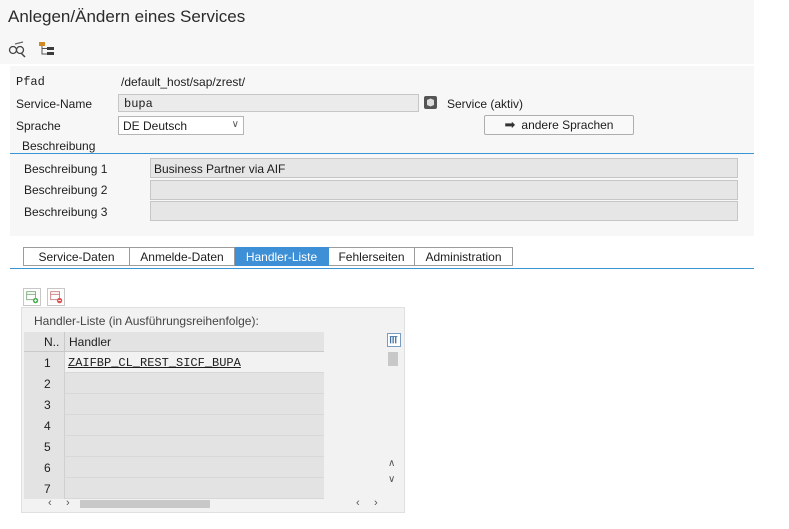  Describe the element at coordinates (464, 256) in the screenshot. I see `tab-administration: Administration` at that location.